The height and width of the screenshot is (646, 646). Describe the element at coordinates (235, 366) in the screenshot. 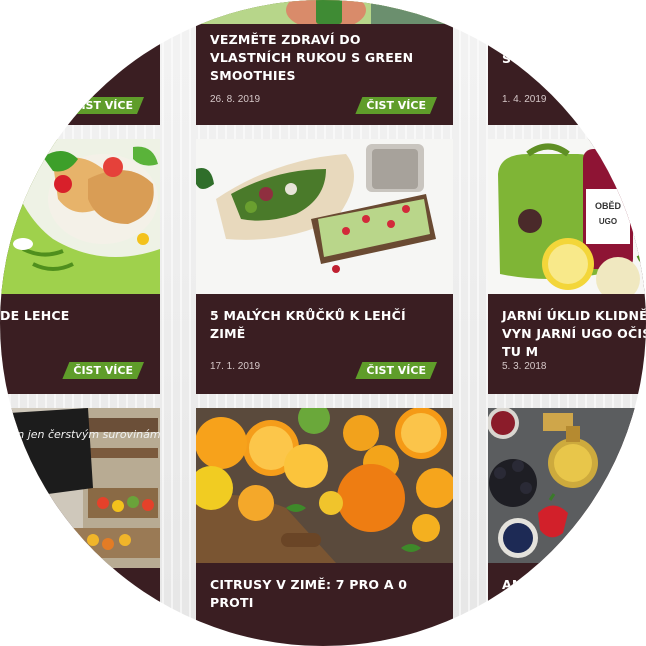

I see `article-date: 17. 1. 2019` at that location.